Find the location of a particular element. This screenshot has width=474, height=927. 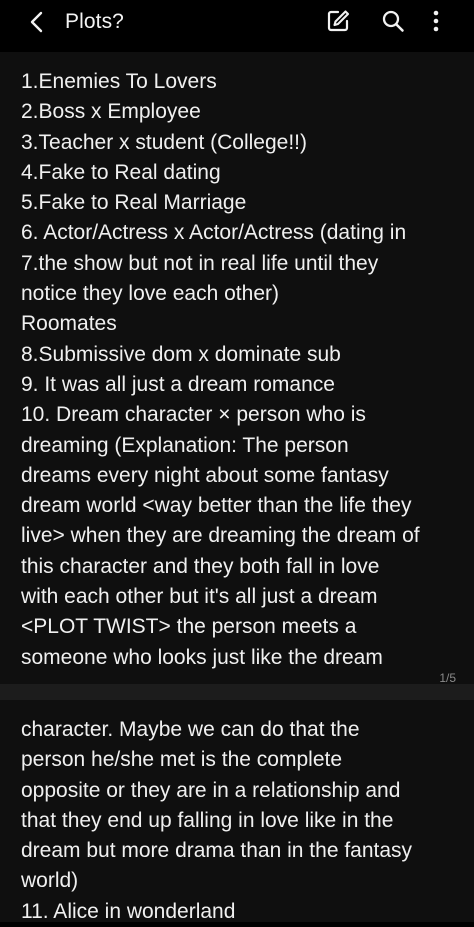

chevron-left-icon is located at coordinates (36, 22).